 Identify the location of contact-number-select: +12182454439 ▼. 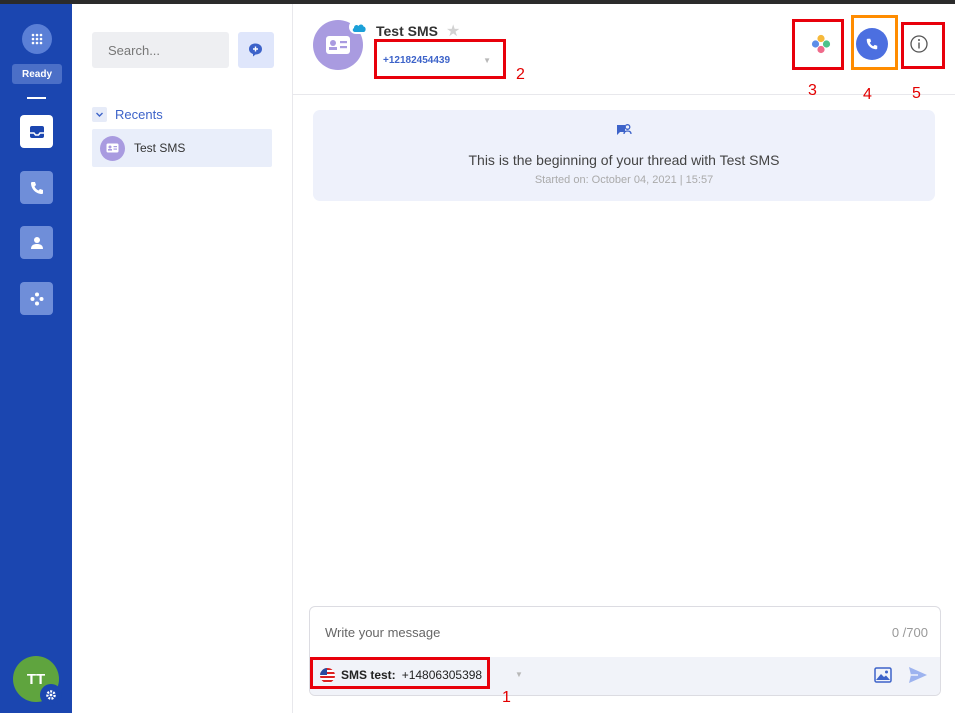
(439, 60).